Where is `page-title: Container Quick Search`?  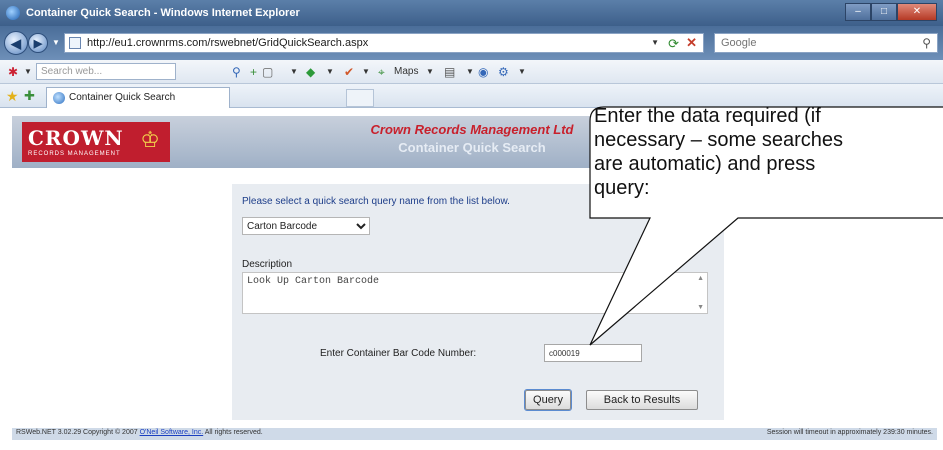
page-title: Container Quick Search is located at coordinates (472, 147).